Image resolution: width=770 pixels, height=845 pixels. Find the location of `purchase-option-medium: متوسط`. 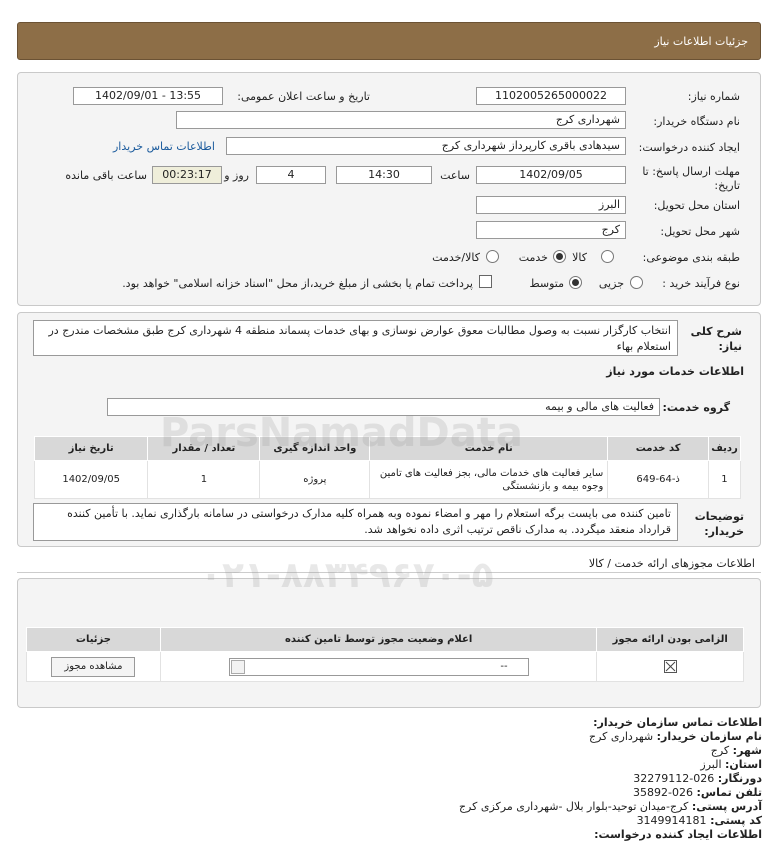

purchase-option-medium: متوسط is located at coordinates (546, 283).